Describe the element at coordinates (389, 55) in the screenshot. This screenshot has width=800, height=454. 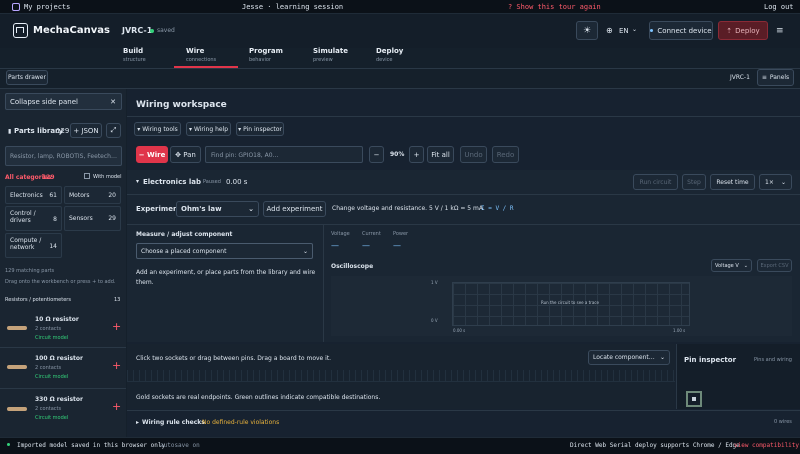
I see `tab-deploy: Deploy device` at that location.